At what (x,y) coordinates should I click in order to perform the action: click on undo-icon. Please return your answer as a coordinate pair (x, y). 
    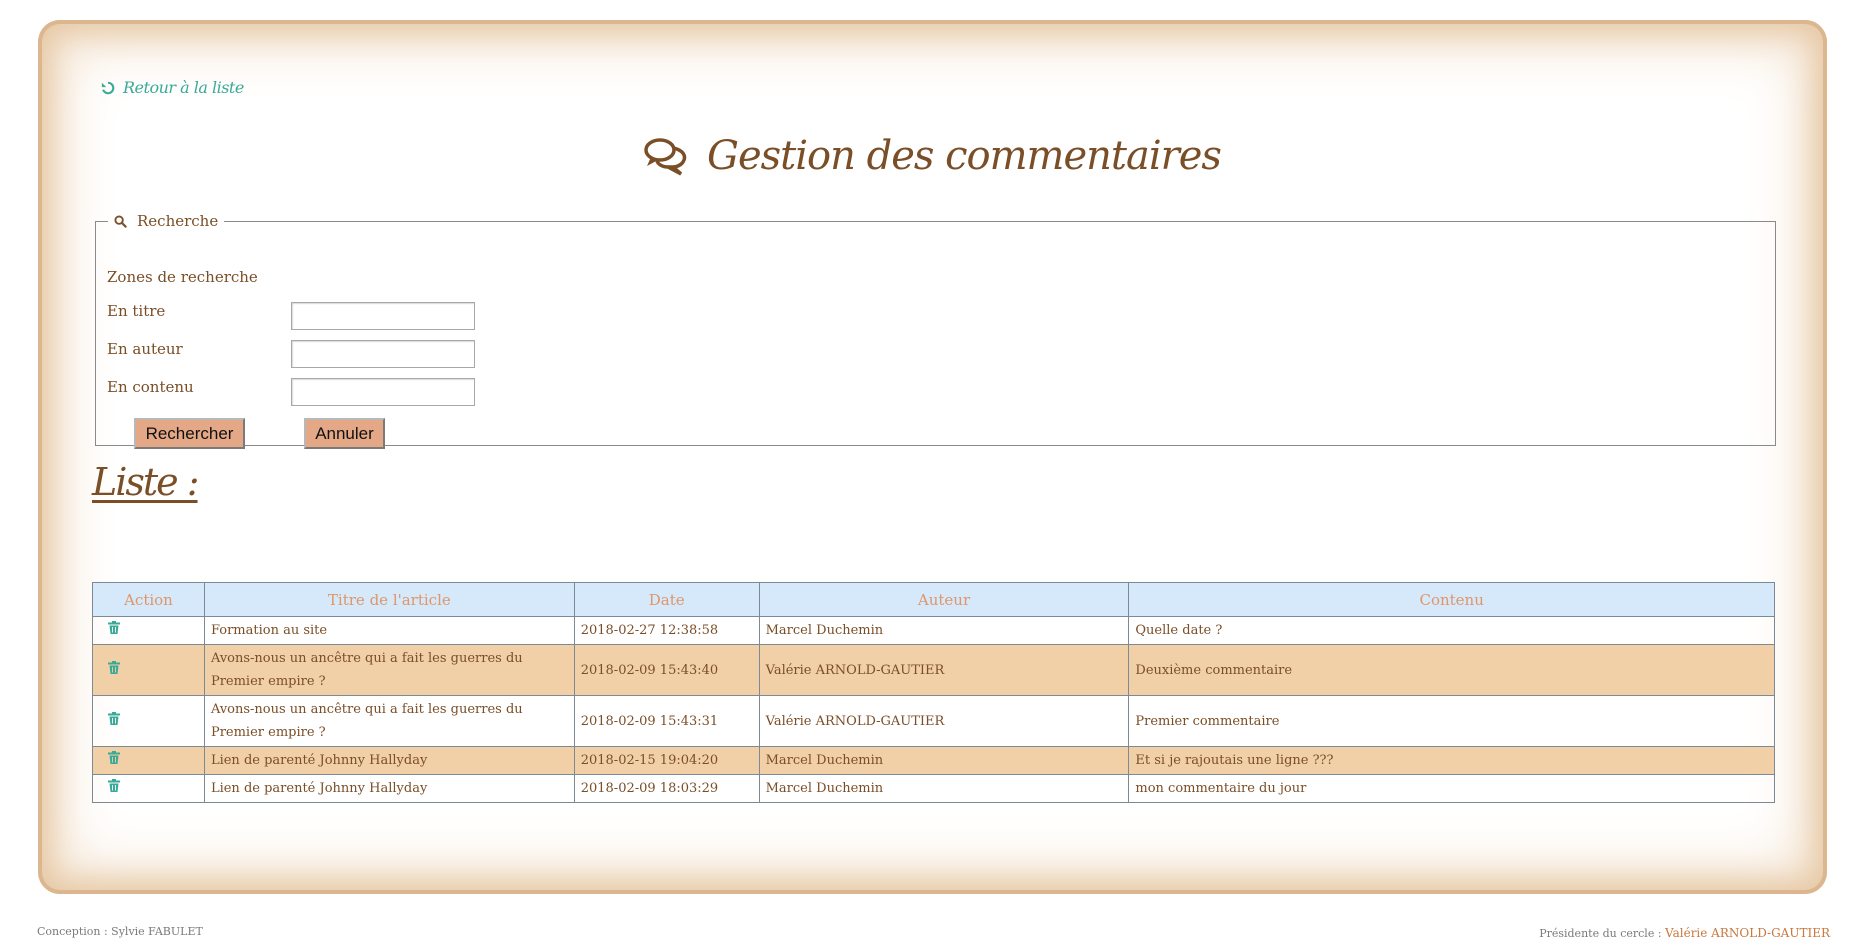
    Looking at the image, I should click on (108, 87).